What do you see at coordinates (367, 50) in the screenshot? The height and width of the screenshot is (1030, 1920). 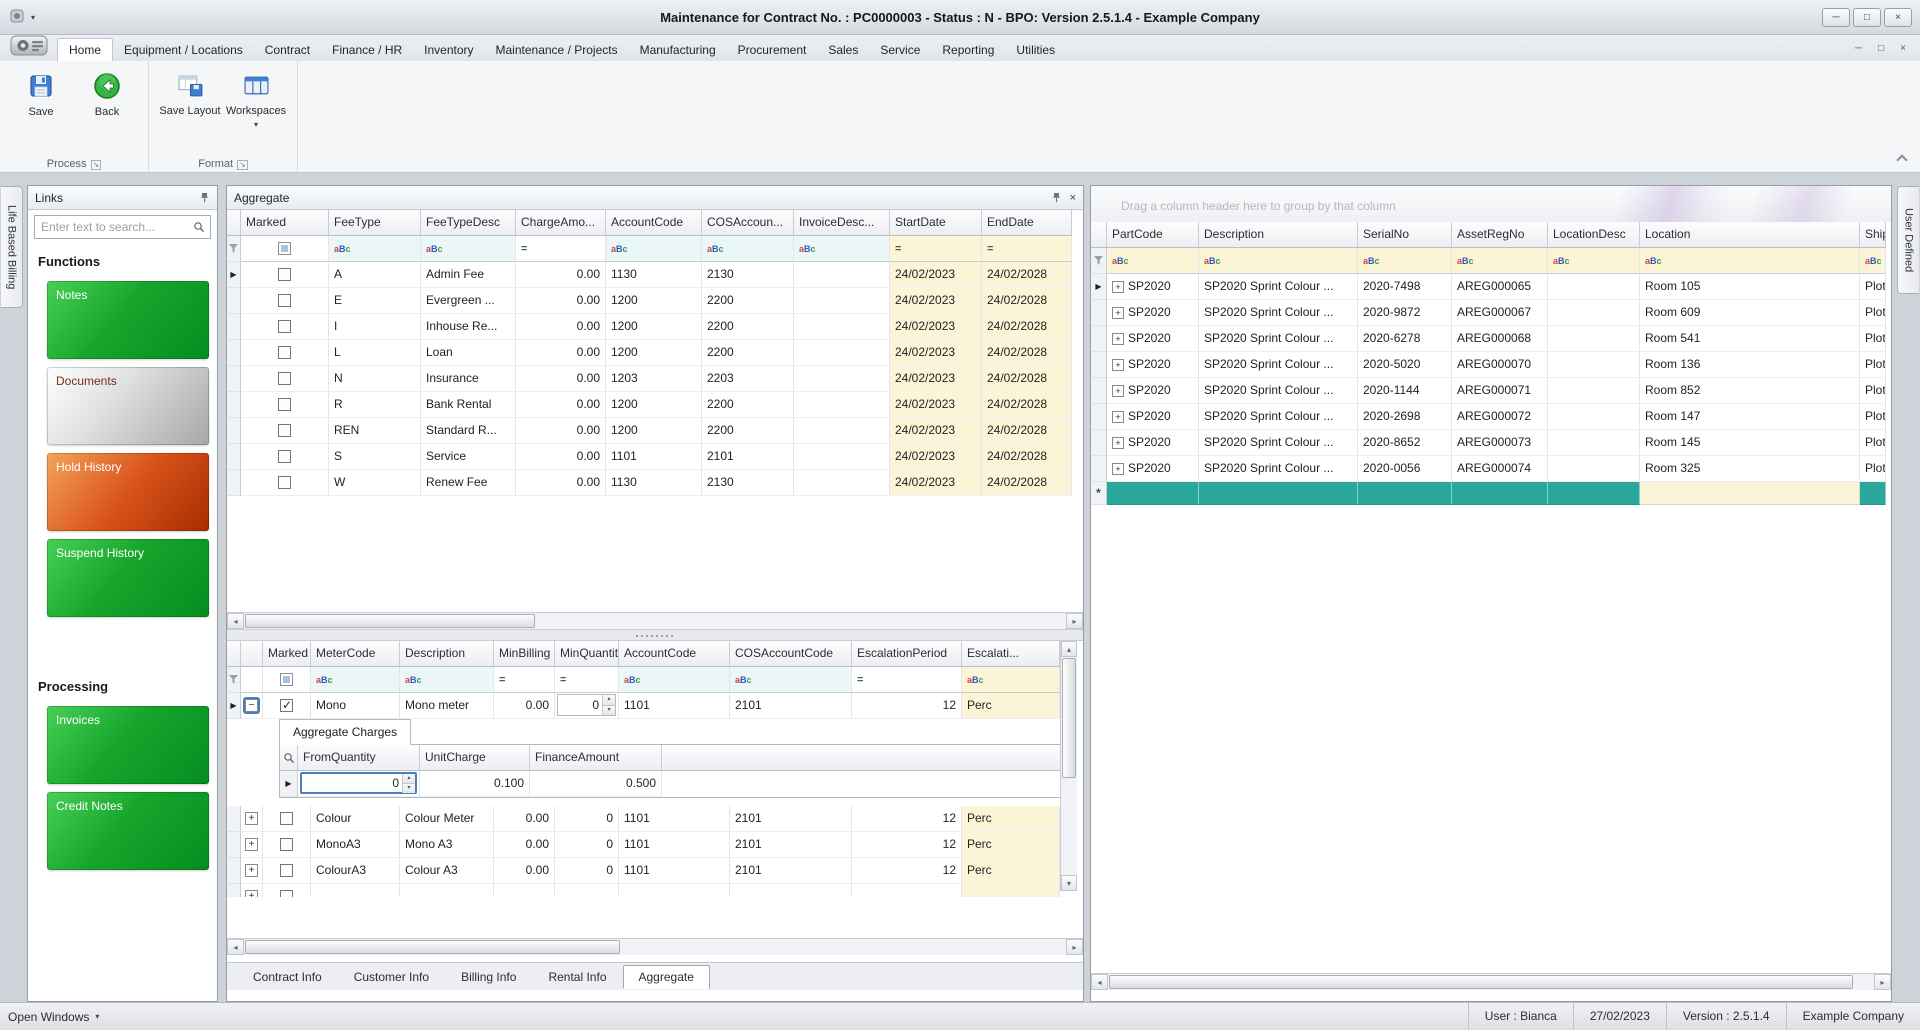 I see `ribbon-tab-finance-hr: Finance / HR` at bounding box center [367, 50].